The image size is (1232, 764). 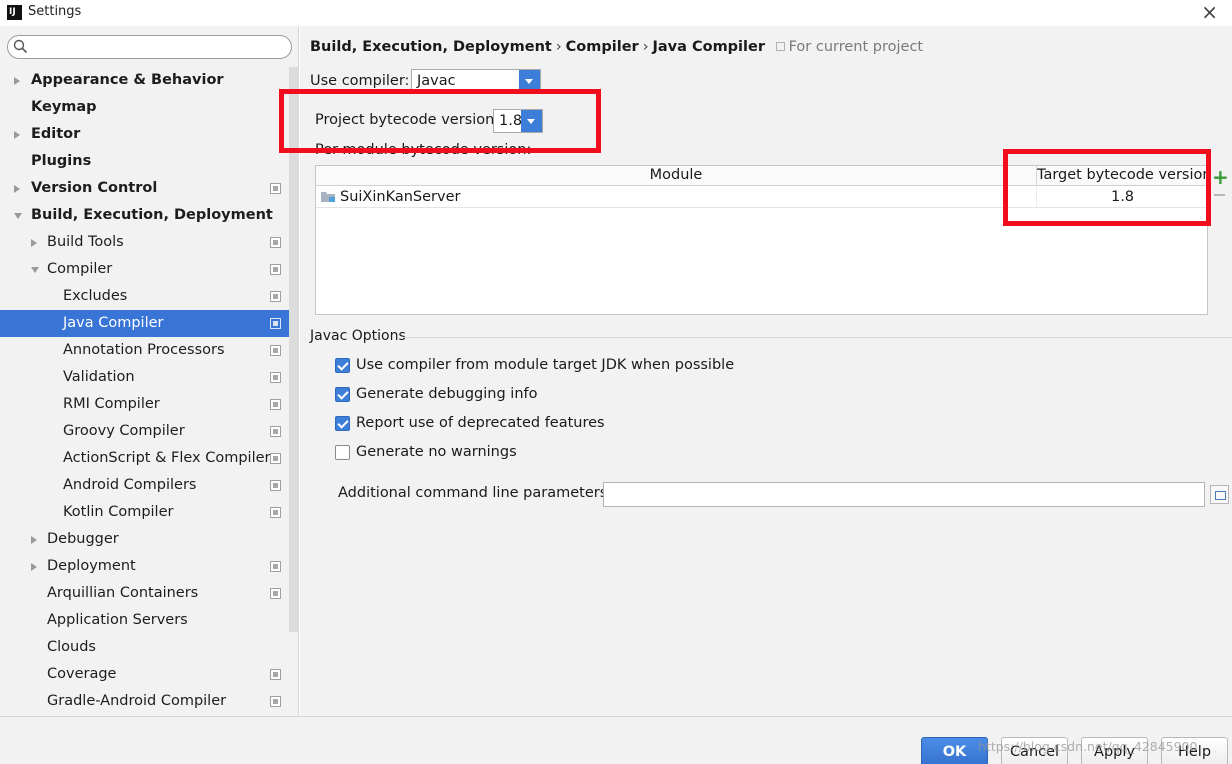 I want to click on sidebar-item-label: Keymap, so click(x=64, y=107).